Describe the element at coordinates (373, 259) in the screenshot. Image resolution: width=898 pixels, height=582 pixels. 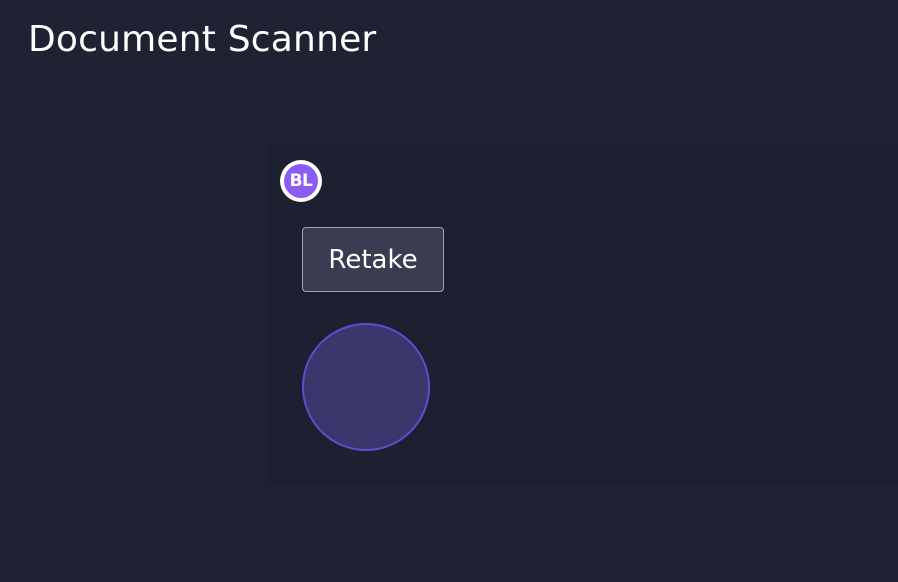
I see `retake-button: Retake` at that location.